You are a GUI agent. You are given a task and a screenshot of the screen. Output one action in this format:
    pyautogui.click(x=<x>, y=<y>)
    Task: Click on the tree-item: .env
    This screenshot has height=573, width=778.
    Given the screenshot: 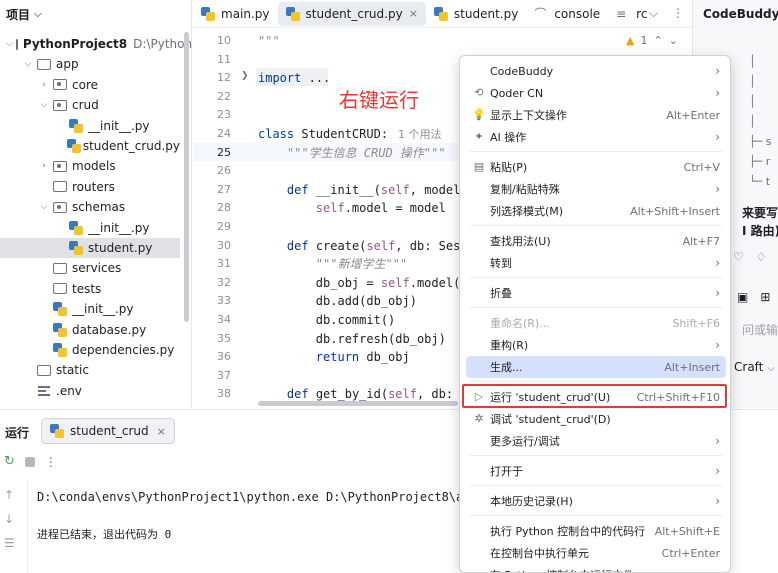 What is the action you would take?
    pyautogui.click(x=90, y=391)
    